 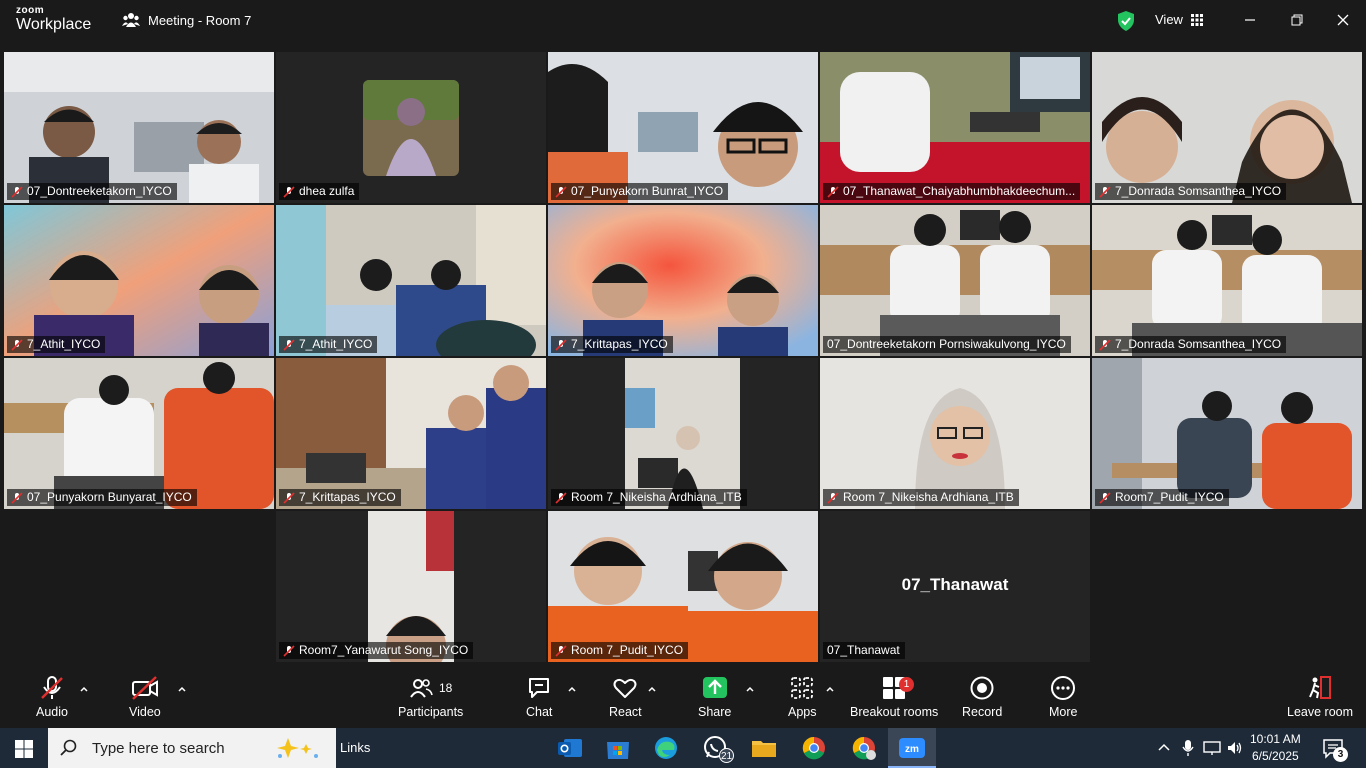 I want to click on participant-name: 07_Punyakorn Bunrat_IYCO, so click(x=647, y=191).